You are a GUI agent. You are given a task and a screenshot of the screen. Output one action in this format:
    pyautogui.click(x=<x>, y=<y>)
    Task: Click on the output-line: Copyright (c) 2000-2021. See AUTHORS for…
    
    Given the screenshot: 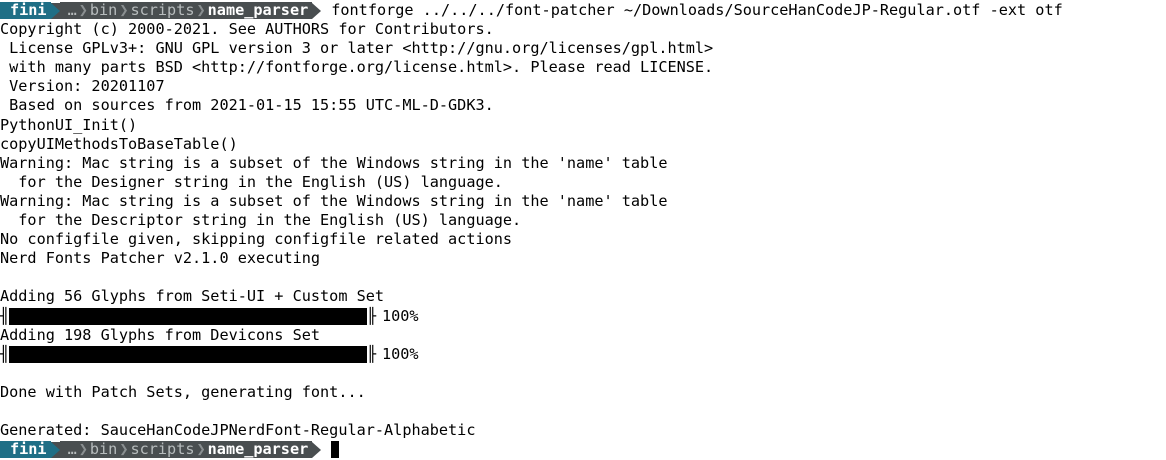 What is the action you would take?
    pyautogui.click(x=247, y=29)
    